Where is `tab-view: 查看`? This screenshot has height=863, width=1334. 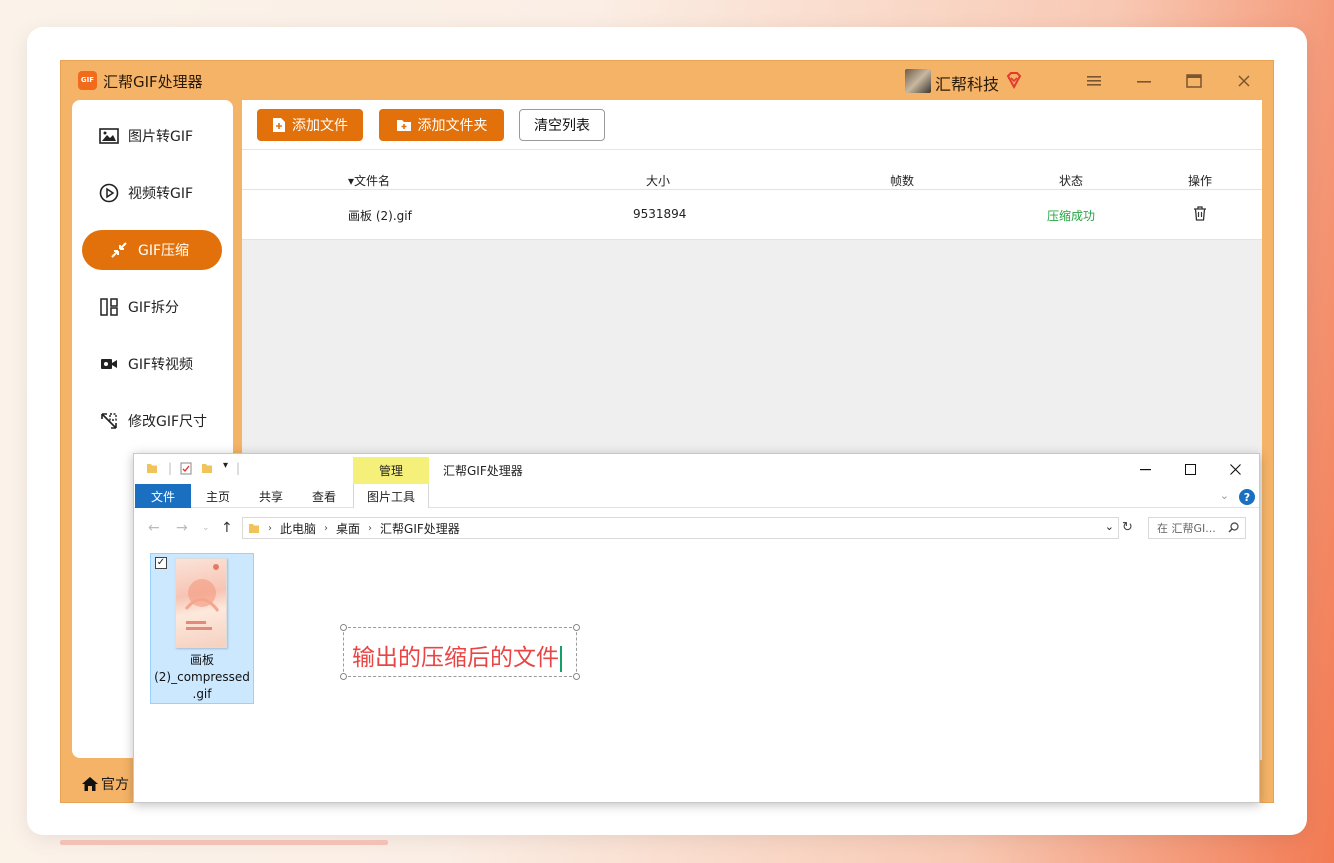 tab-view: 查看 is located at coordinates (324, 496).